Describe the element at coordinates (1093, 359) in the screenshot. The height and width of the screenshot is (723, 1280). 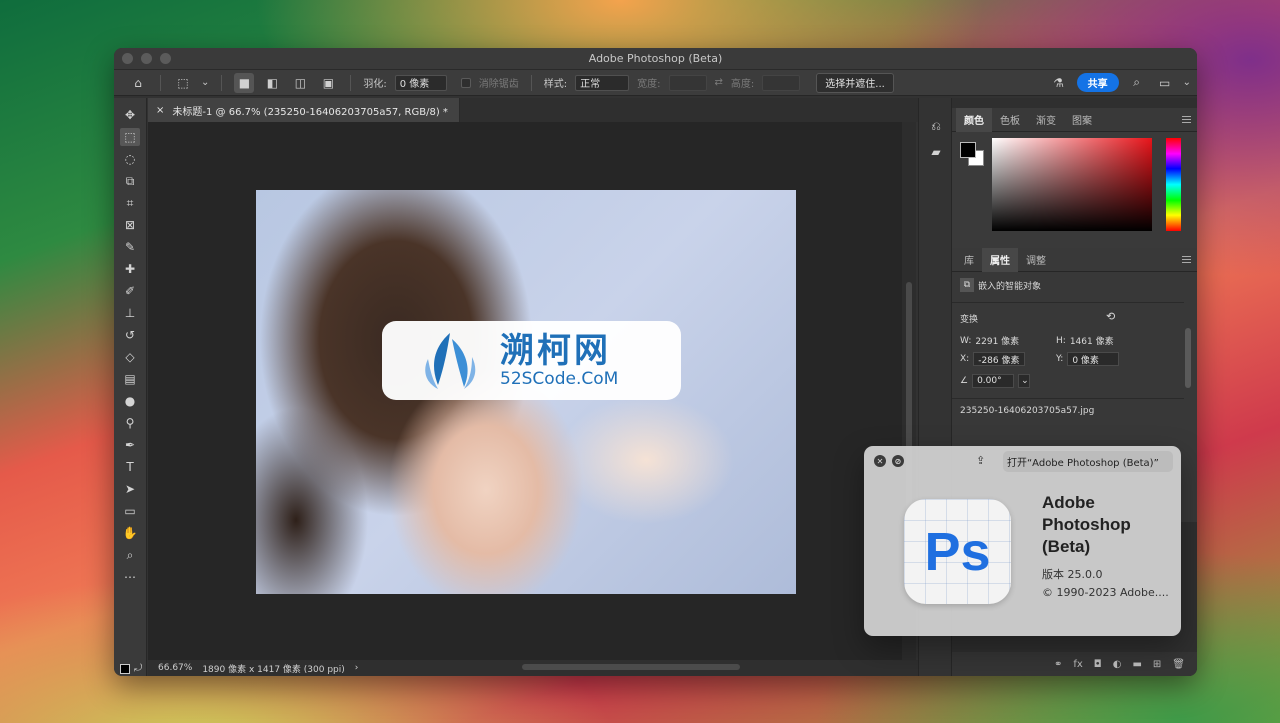
I see `y-input: 0 像素` at that location.